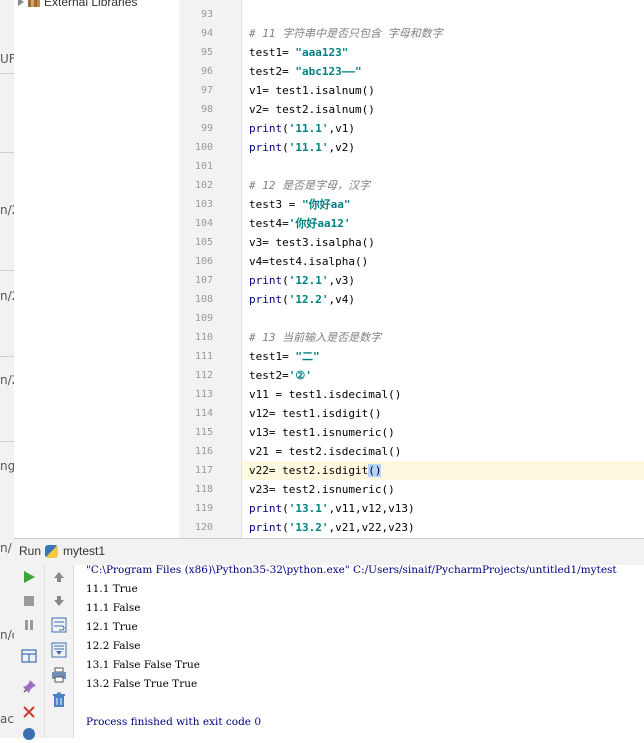 Image resolution: width=644 pixels, height=743 pixels. Describe the element at coordinates (203, 489) in the screenshot. I see `line-number: 118` at that location.